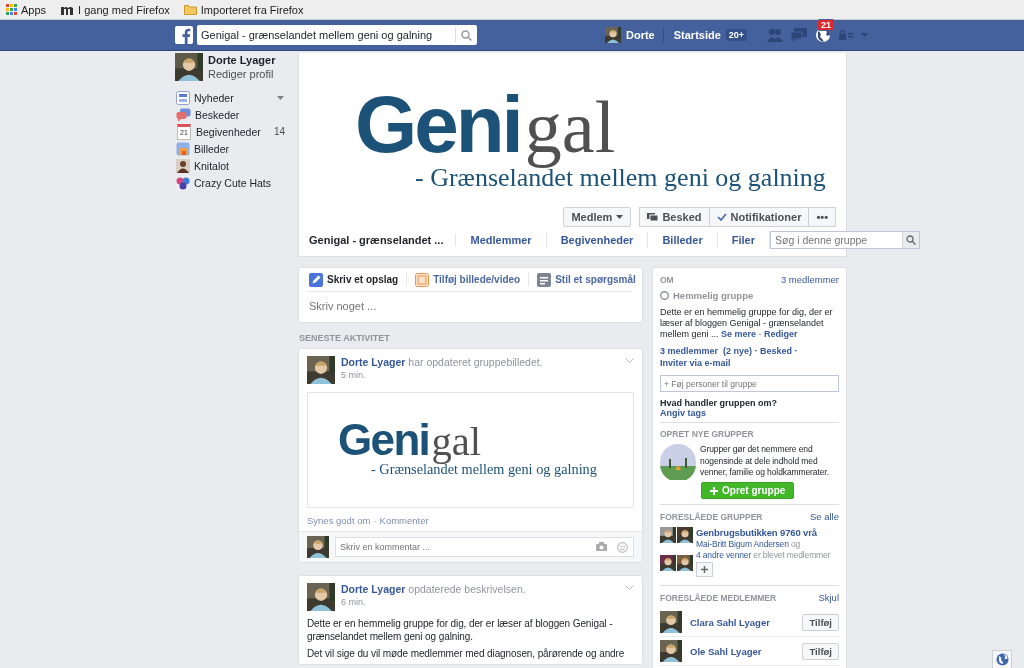 The height and width of the screenshot is (668, 1024). Describe the element at coordinates (183, 97) in the screenshot. I see `news-feed-icon` at that location.